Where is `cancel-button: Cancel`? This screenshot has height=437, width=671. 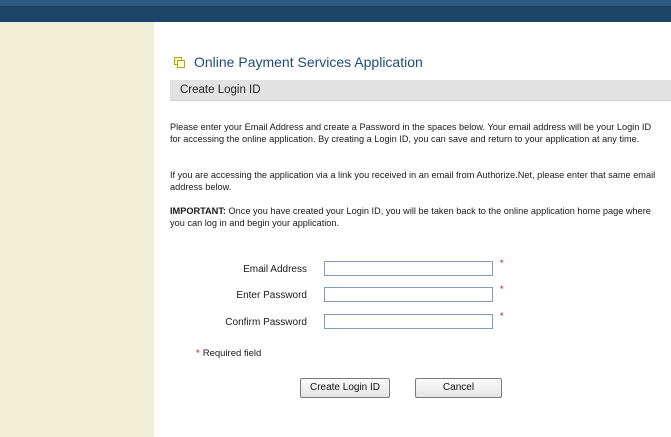
cancel-button: Cancel is located at coordinates (458, 388).